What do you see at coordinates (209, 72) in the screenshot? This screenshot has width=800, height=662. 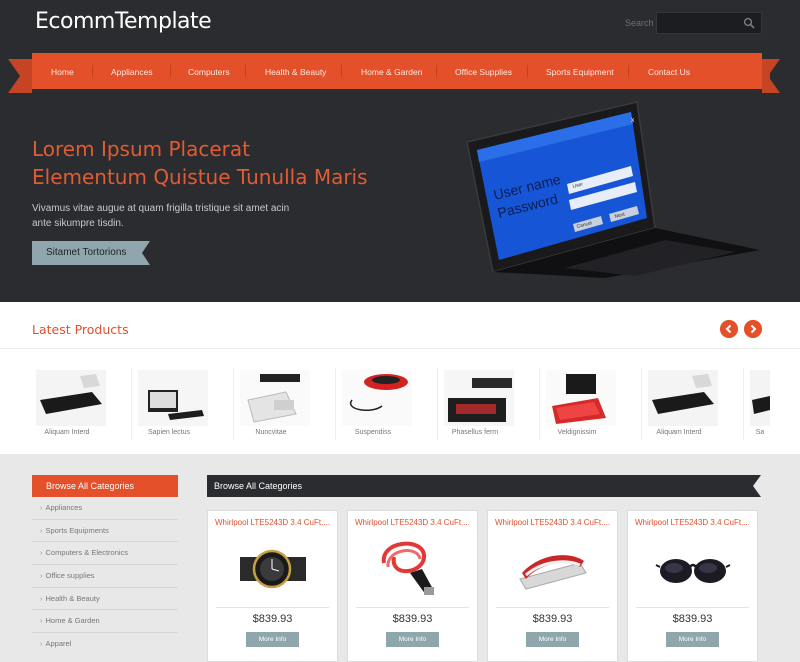 I see `nav-computers: Computers` at bounding box center [209, 72].